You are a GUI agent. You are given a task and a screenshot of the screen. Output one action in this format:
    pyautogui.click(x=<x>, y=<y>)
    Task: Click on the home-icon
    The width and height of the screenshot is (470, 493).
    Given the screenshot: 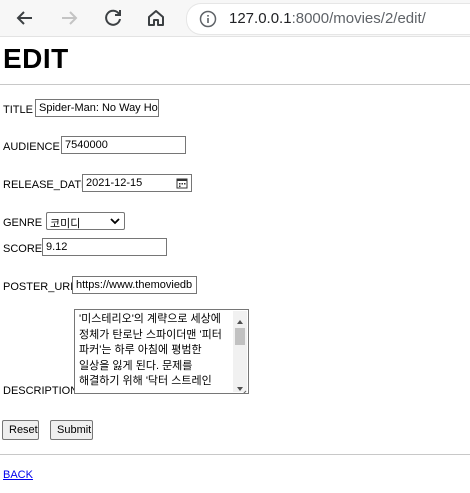 What is the action you would take?
    pyautogui.click(x=156, y=18)
    